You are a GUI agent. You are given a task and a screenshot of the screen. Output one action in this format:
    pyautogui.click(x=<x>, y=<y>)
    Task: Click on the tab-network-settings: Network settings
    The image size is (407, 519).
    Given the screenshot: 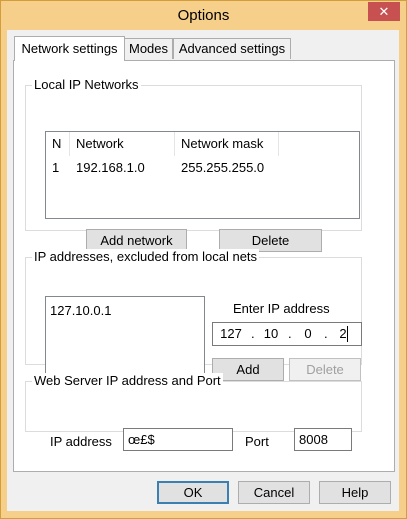 What is the action you would take?
    pyautogui.click(x=69, y=48)
    